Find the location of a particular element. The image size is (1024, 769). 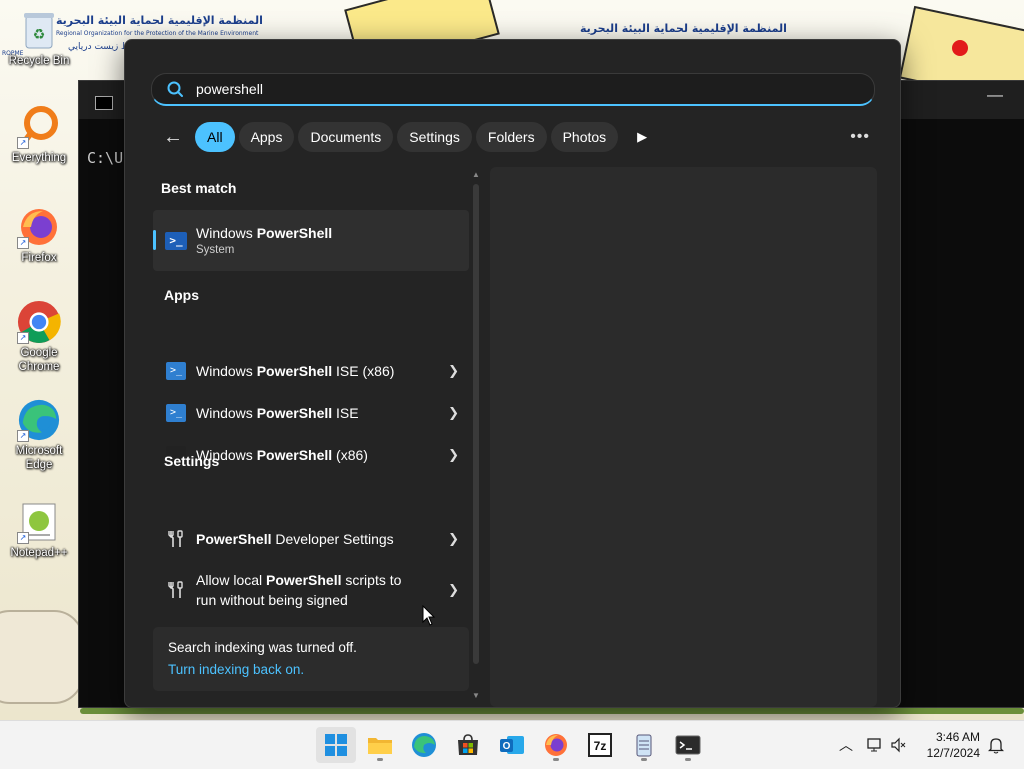

settings-header: Settings is located at coordinates (192, 461).